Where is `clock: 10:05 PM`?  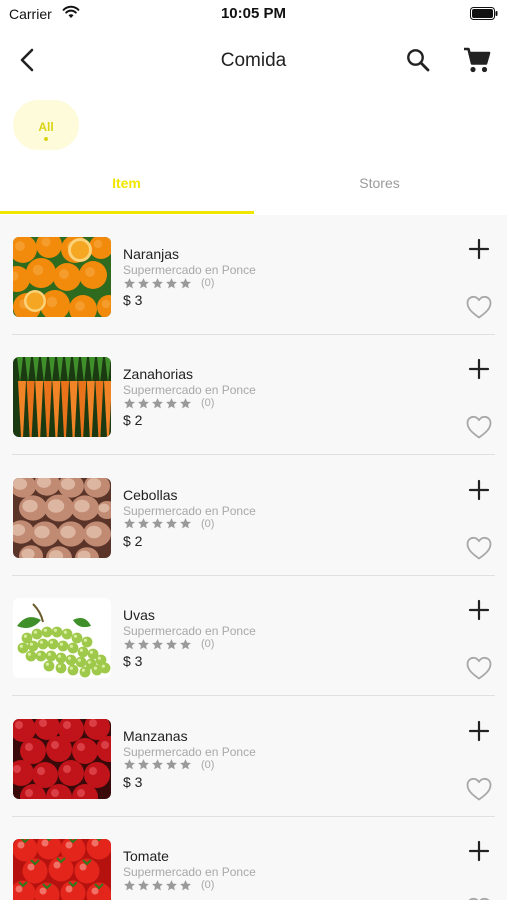 clock: 10:05 PM is located at coordinates (253, 13).